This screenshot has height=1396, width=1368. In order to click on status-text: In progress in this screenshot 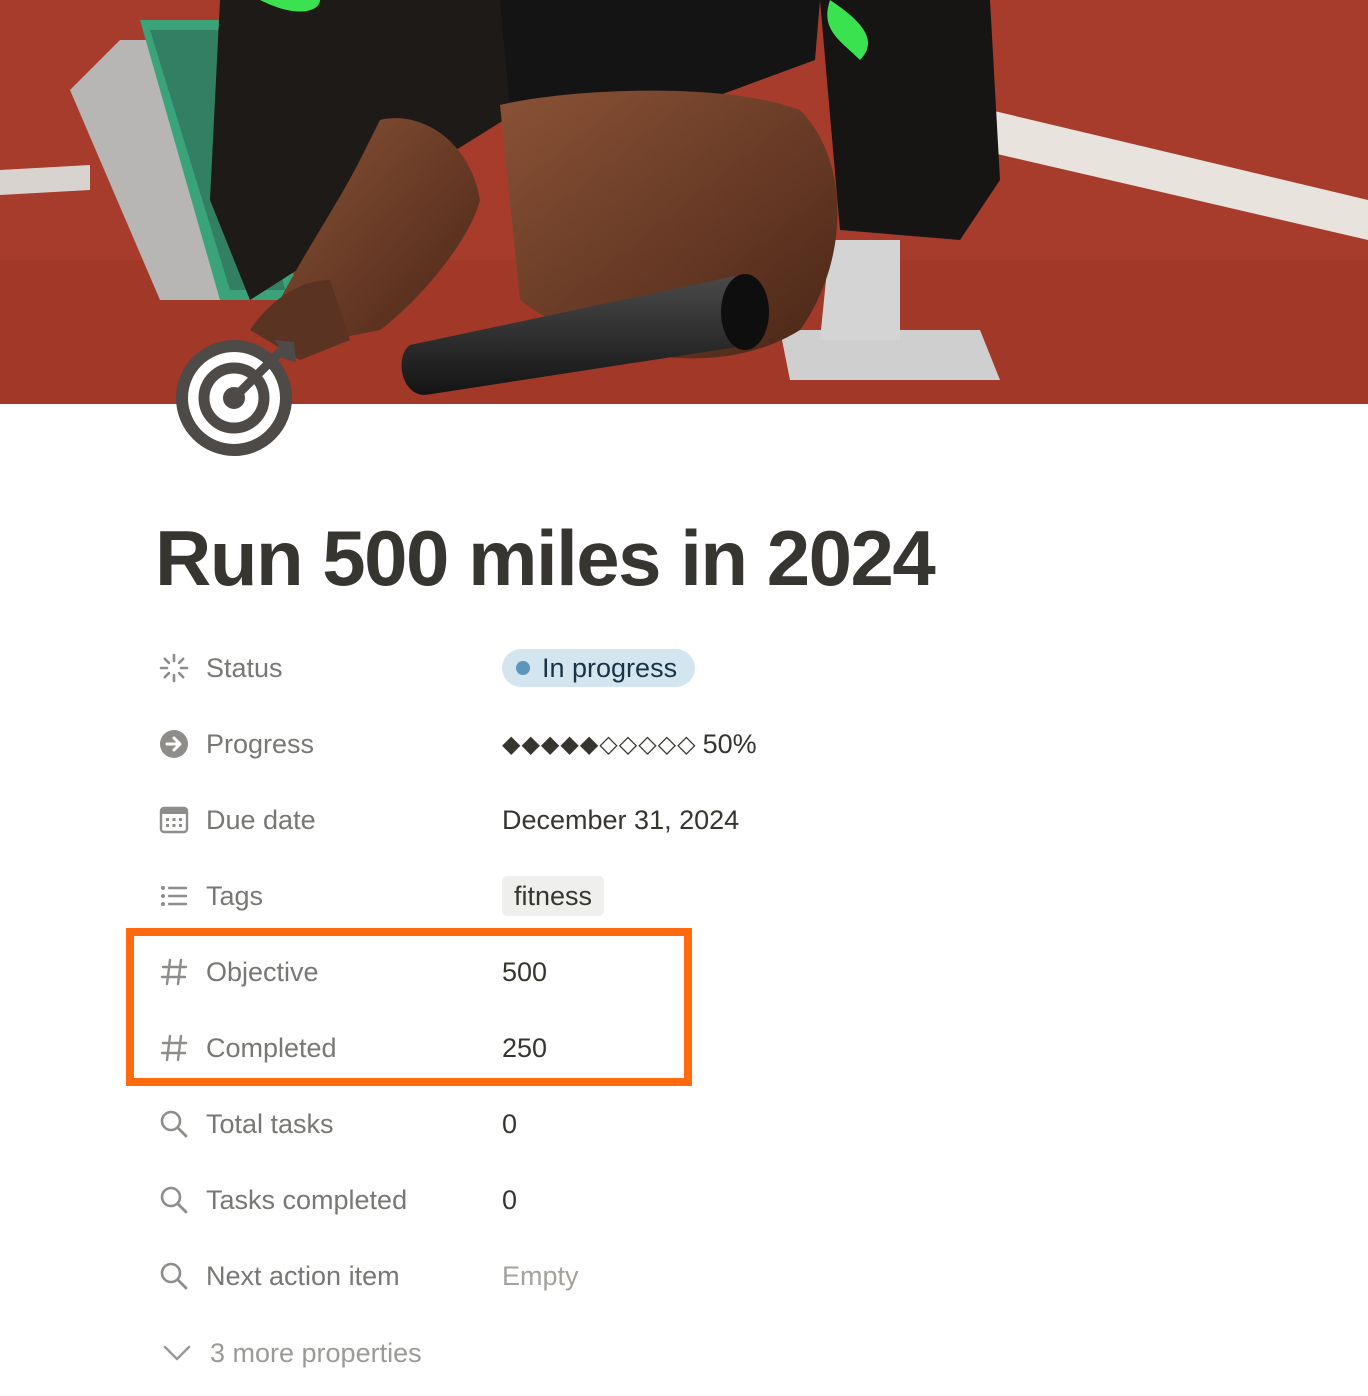, I will do `click(610, 667)`.